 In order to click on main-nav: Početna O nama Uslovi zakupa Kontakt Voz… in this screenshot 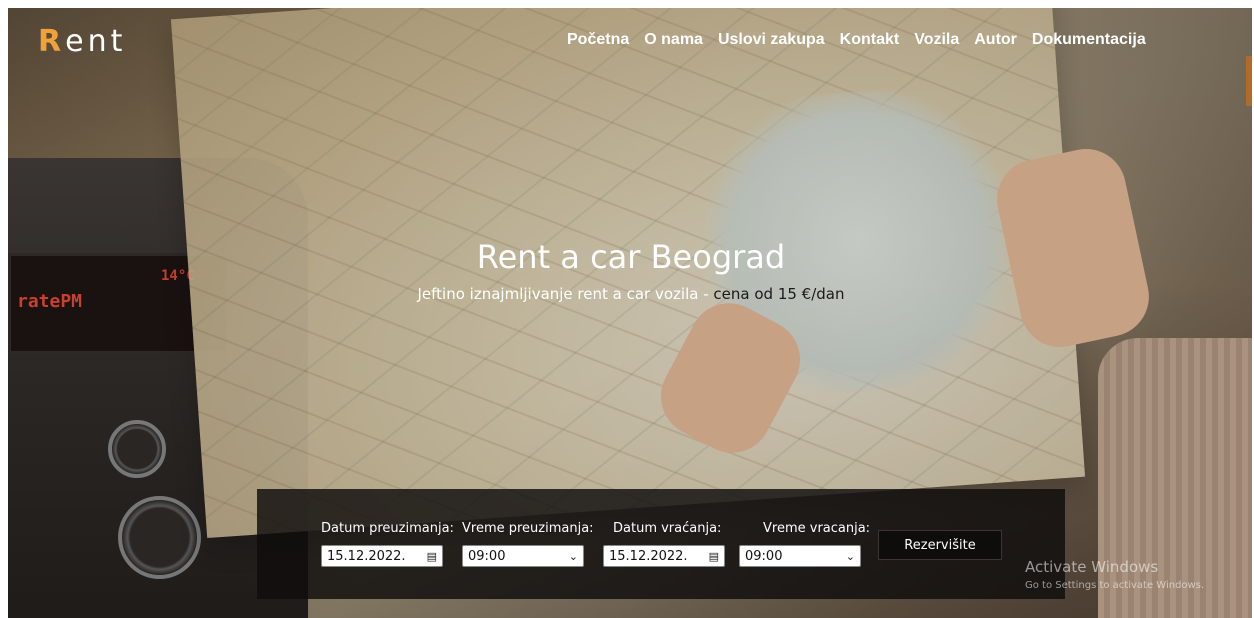, I will do `click(864, 40)`.